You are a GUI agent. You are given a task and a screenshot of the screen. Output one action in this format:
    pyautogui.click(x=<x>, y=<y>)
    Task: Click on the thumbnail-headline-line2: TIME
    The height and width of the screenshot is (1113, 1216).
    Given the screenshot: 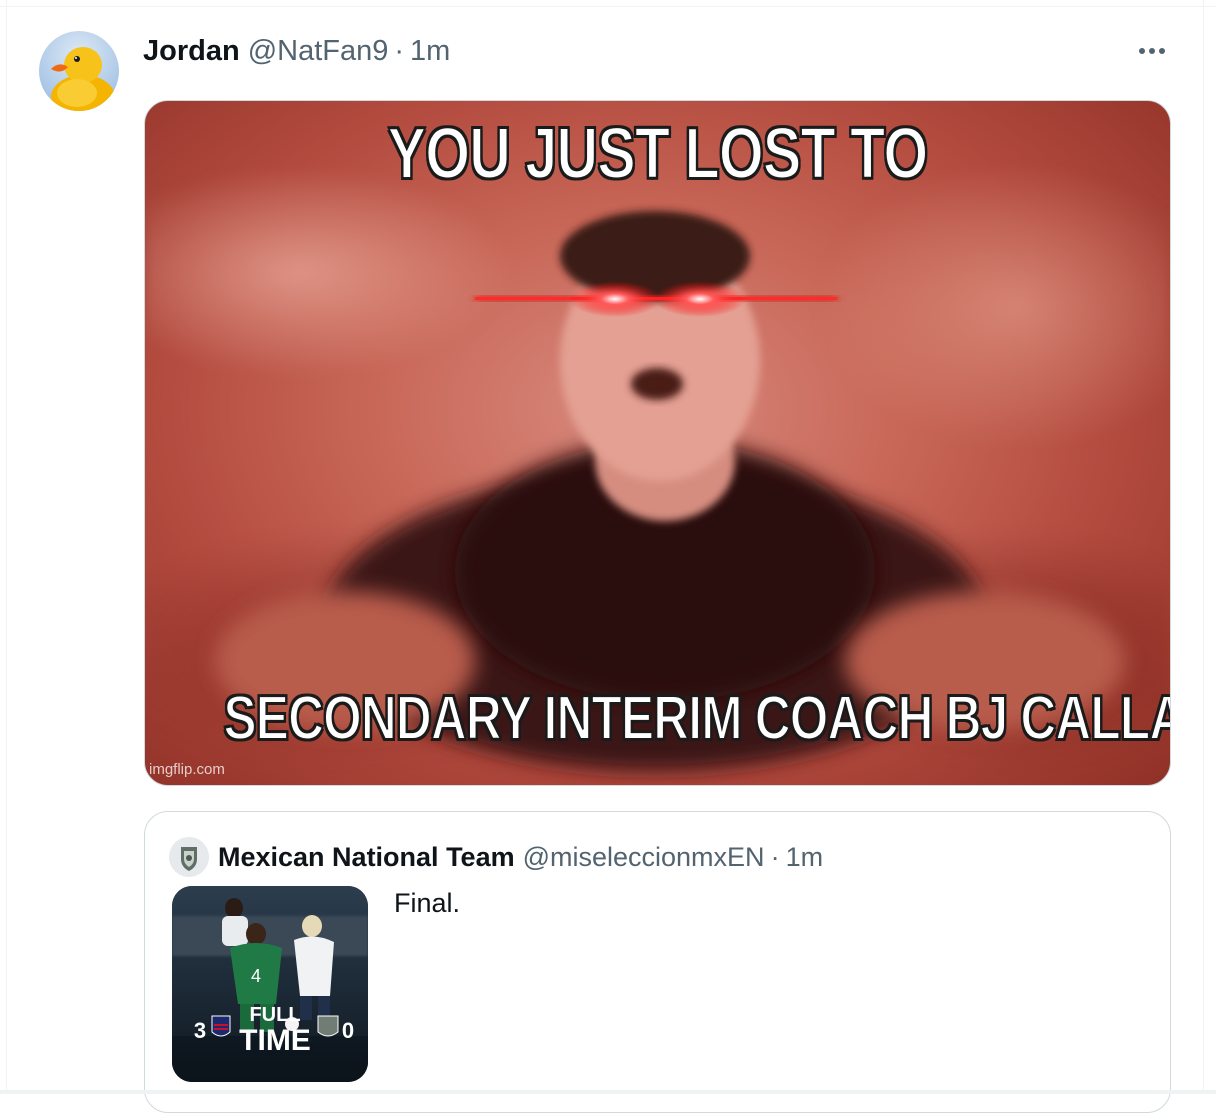 What is the action you would take?
    pyautogui.click(x=275, y=1040)
    